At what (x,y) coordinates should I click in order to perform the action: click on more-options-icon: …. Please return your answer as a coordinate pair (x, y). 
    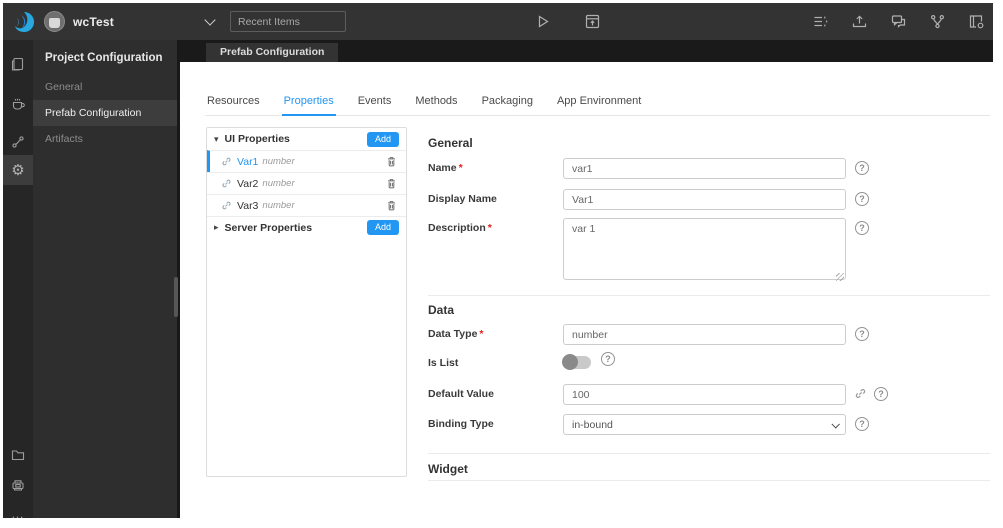
    Looking at the image, I should click on (18, 508).